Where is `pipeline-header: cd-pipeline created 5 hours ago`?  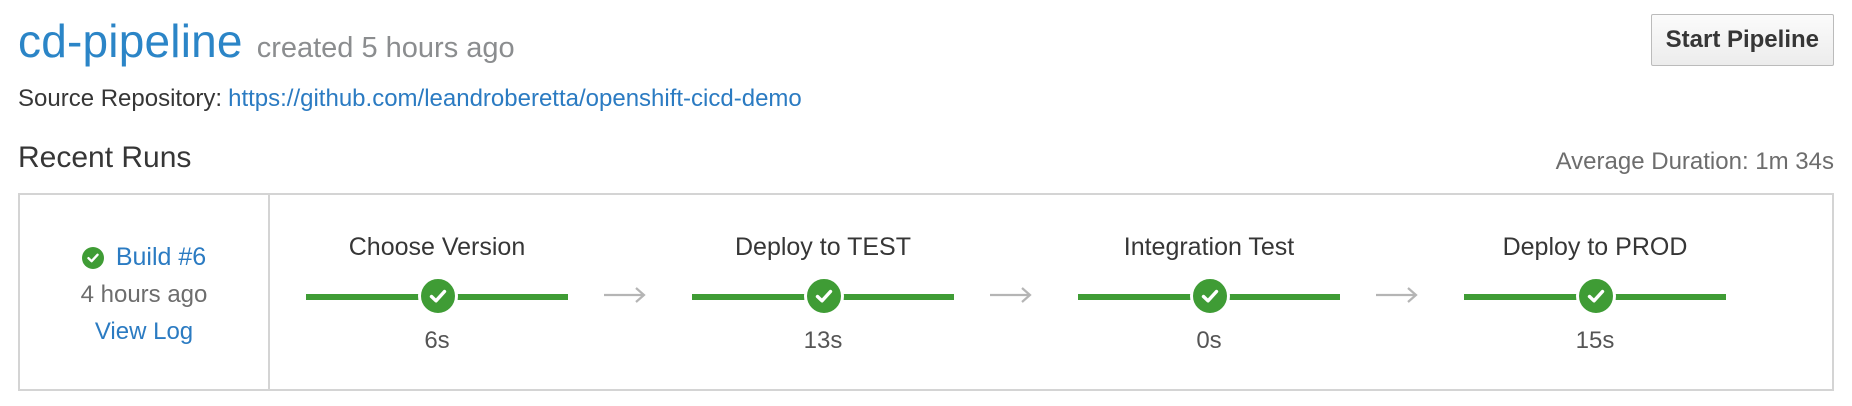
pipeline-header: cd-pipeline created 5 hours ago is located at coordinates (266, 41).